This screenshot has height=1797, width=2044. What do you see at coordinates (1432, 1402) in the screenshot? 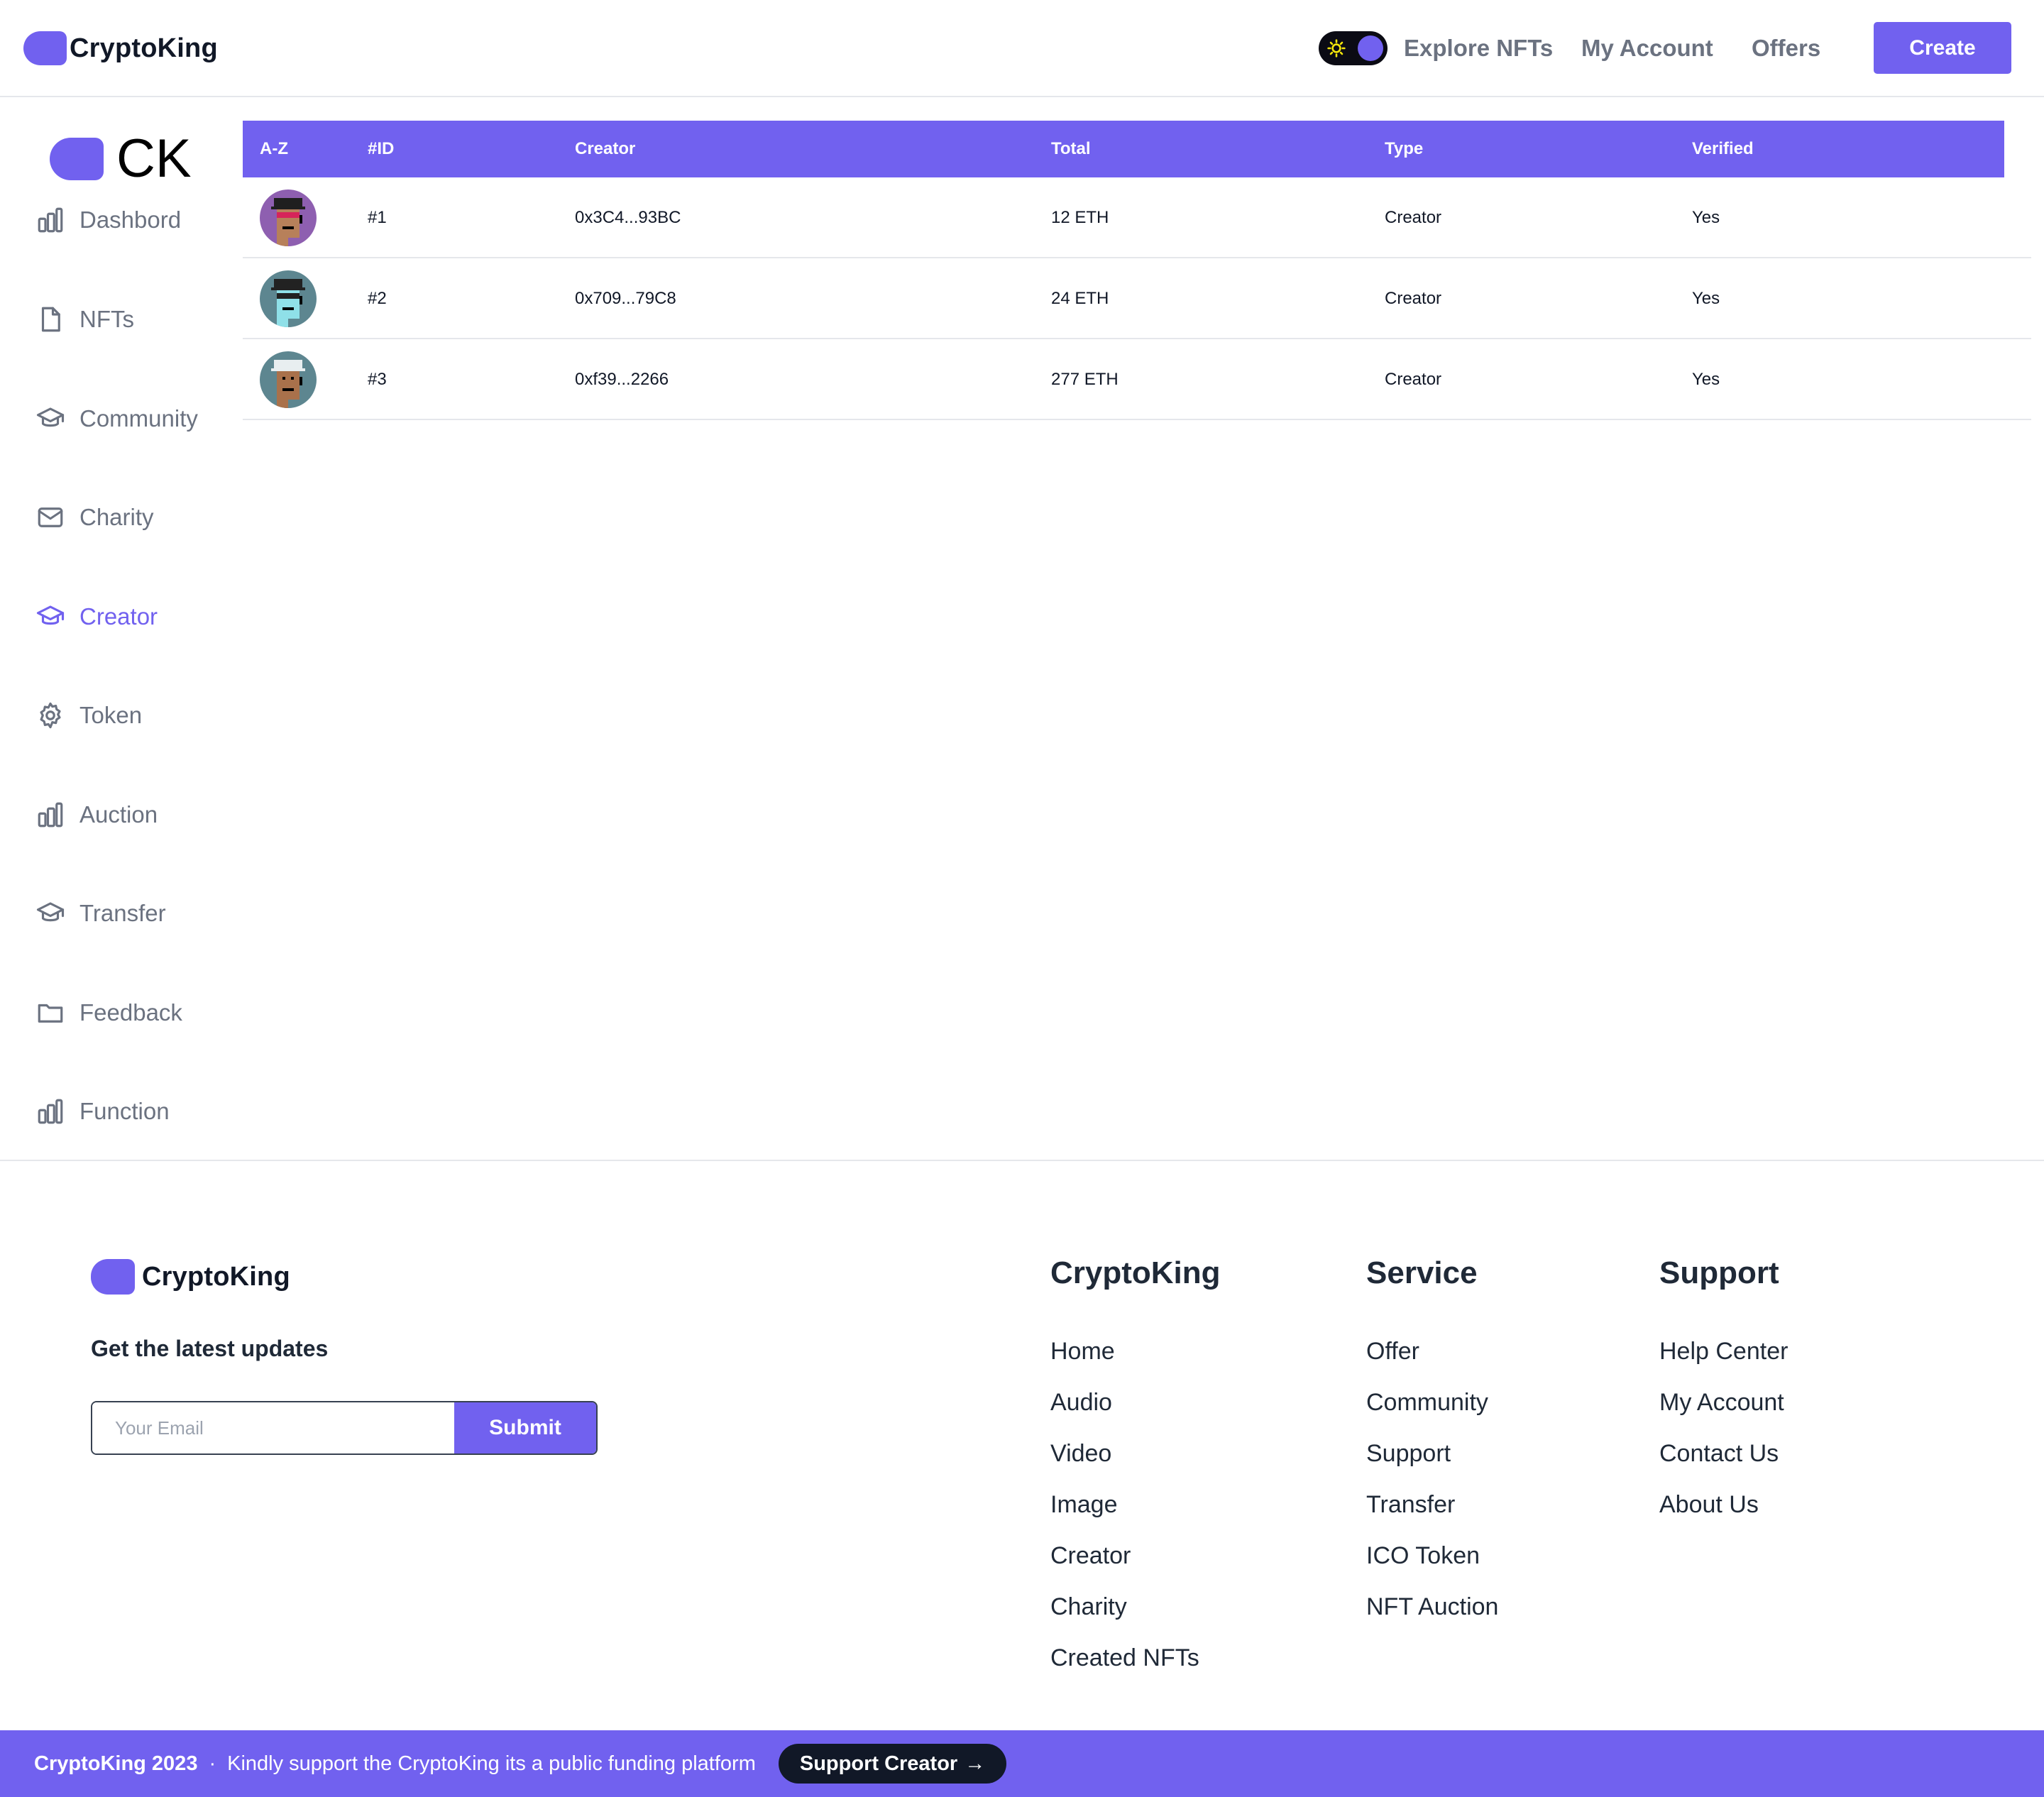
I see `footer-link-community: Community` at bounding box center [1432, 1402].